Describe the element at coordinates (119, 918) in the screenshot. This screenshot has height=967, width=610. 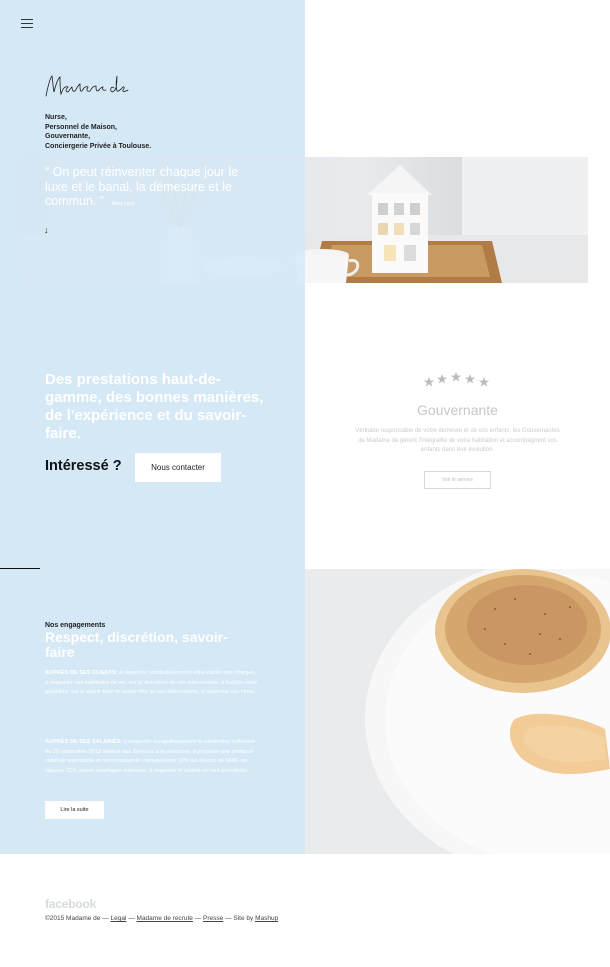
I see `legal-link: Legal` at that location.